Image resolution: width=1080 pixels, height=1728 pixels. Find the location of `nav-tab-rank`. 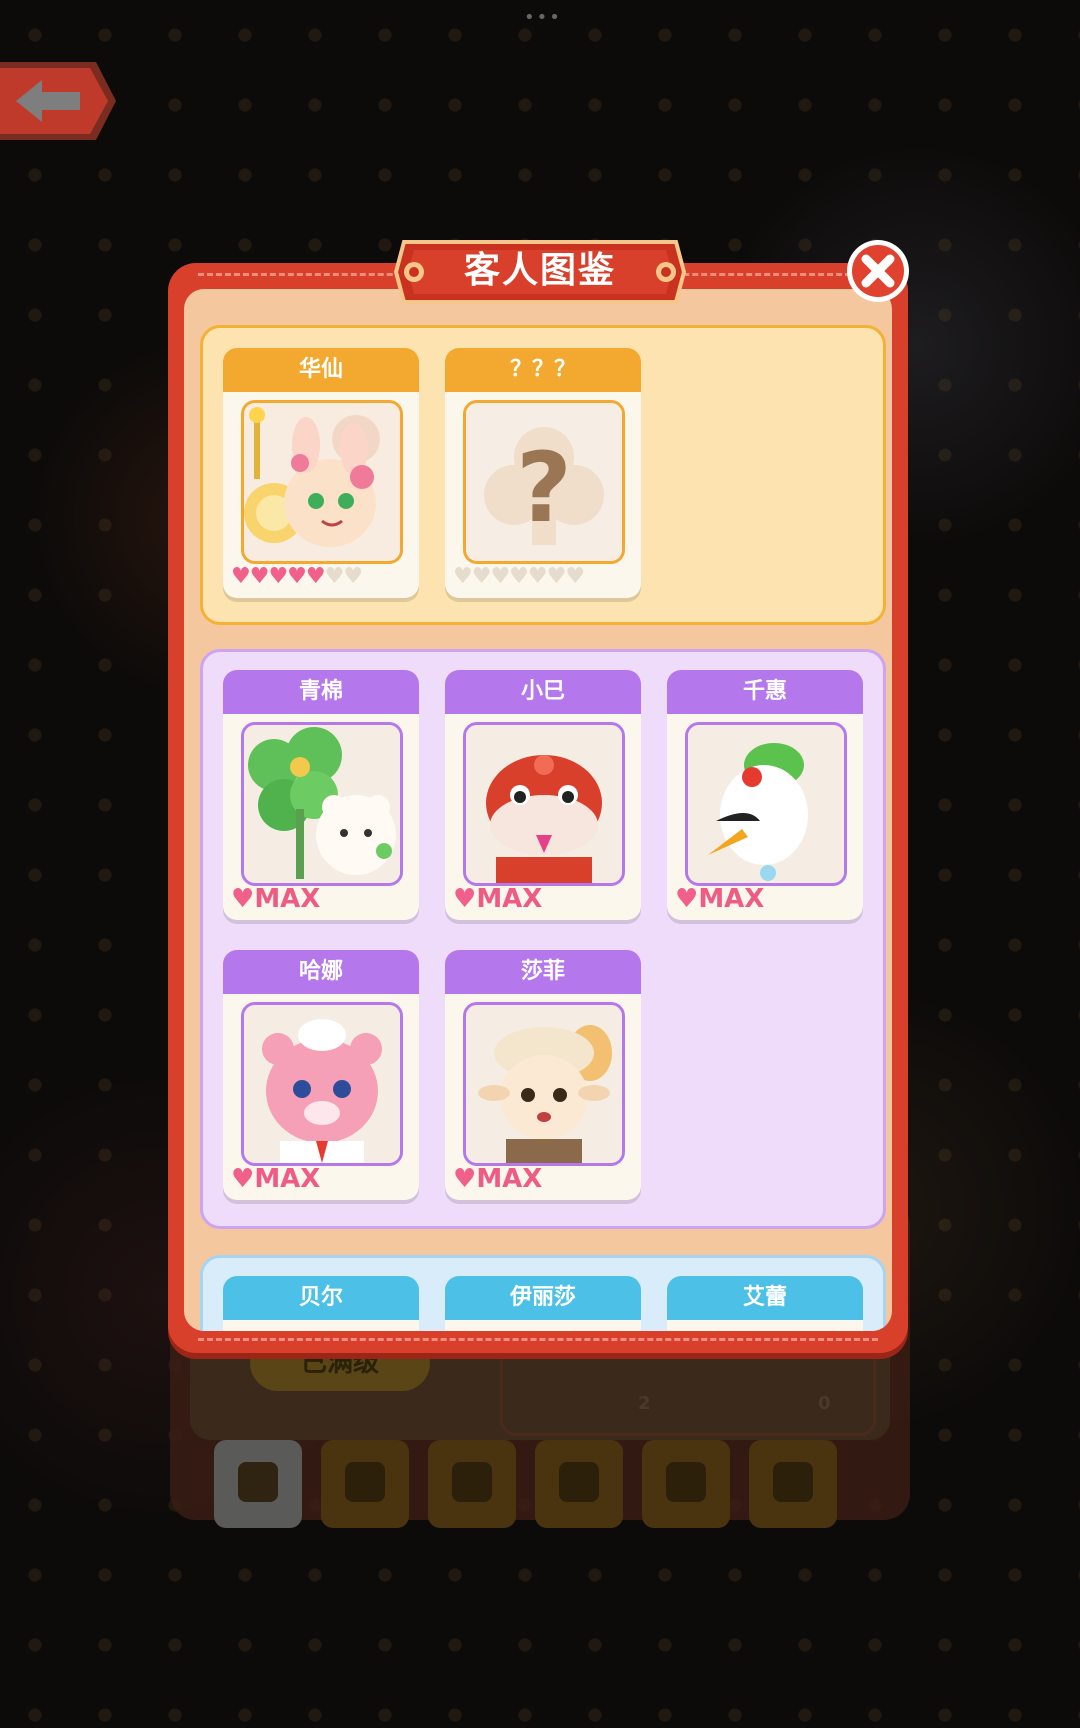

nav-tab-rank is located at coordinates (793, 1484).